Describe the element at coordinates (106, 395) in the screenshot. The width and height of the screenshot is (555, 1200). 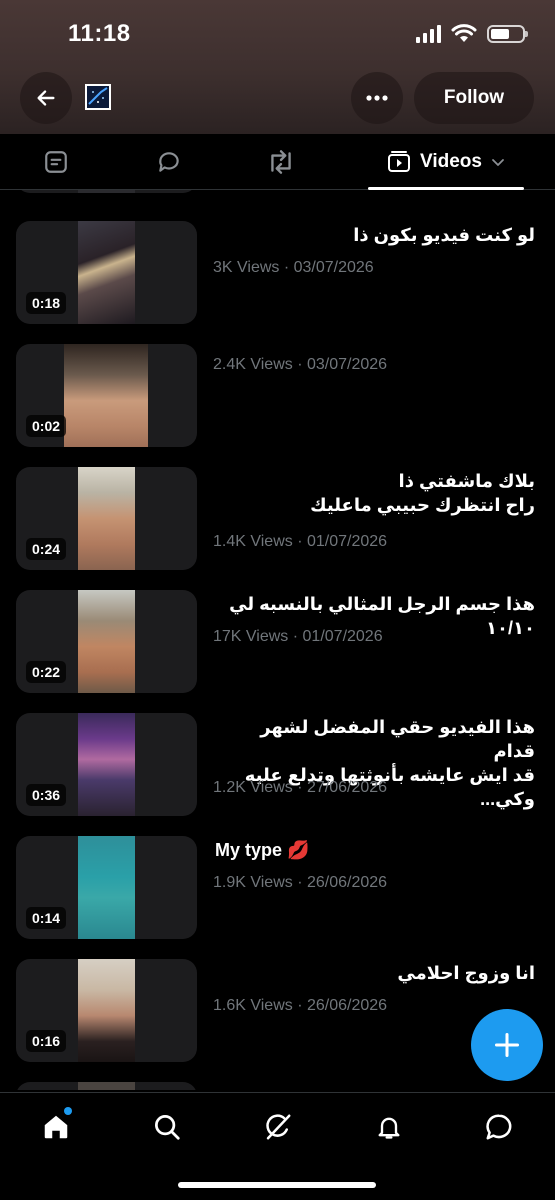
I see `video-thumbnail: 0:02` at that location.